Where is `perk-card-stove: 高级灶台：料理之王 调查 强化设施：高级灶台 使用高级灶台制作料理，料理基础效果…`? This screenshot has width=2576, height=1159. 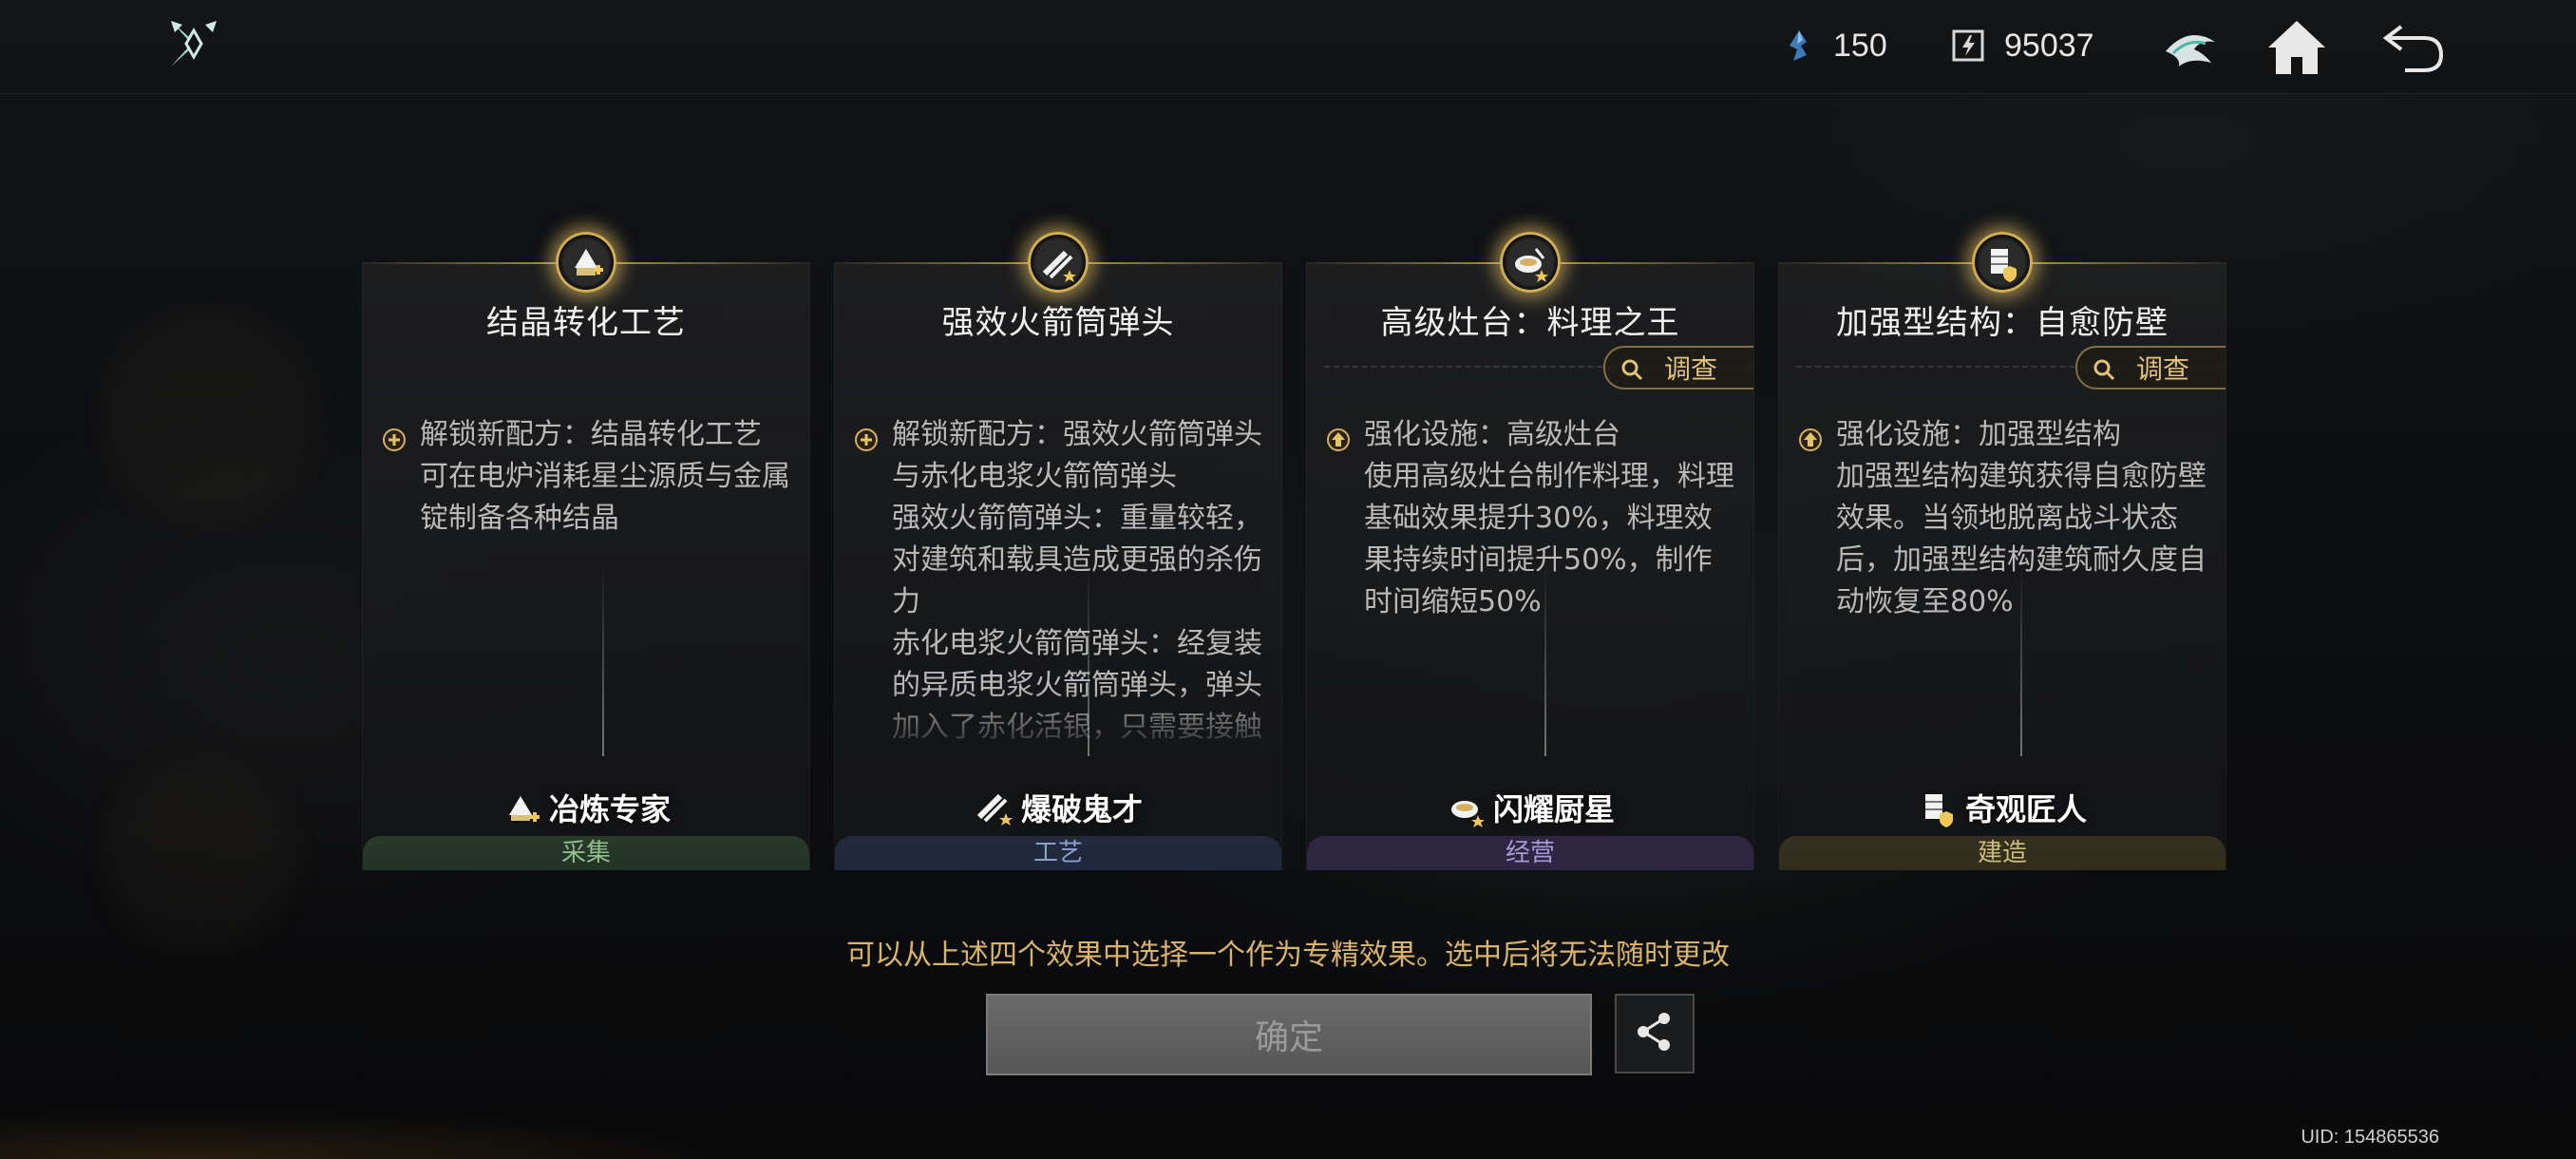
perk-card-stove: 高级灶台：料理之王 调查 强化设施：高级灶台 使用高级灶台制作料理，料理基础效果… is located at coordinates (1530, 551).